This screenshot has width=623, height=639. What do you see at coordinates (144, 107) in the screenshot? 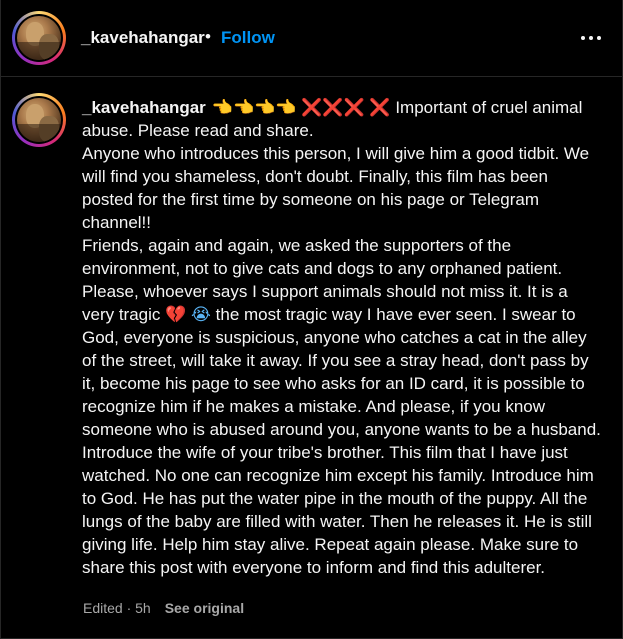
I see `caption-username: _kavehahangar` at bounding box center [144, 107].